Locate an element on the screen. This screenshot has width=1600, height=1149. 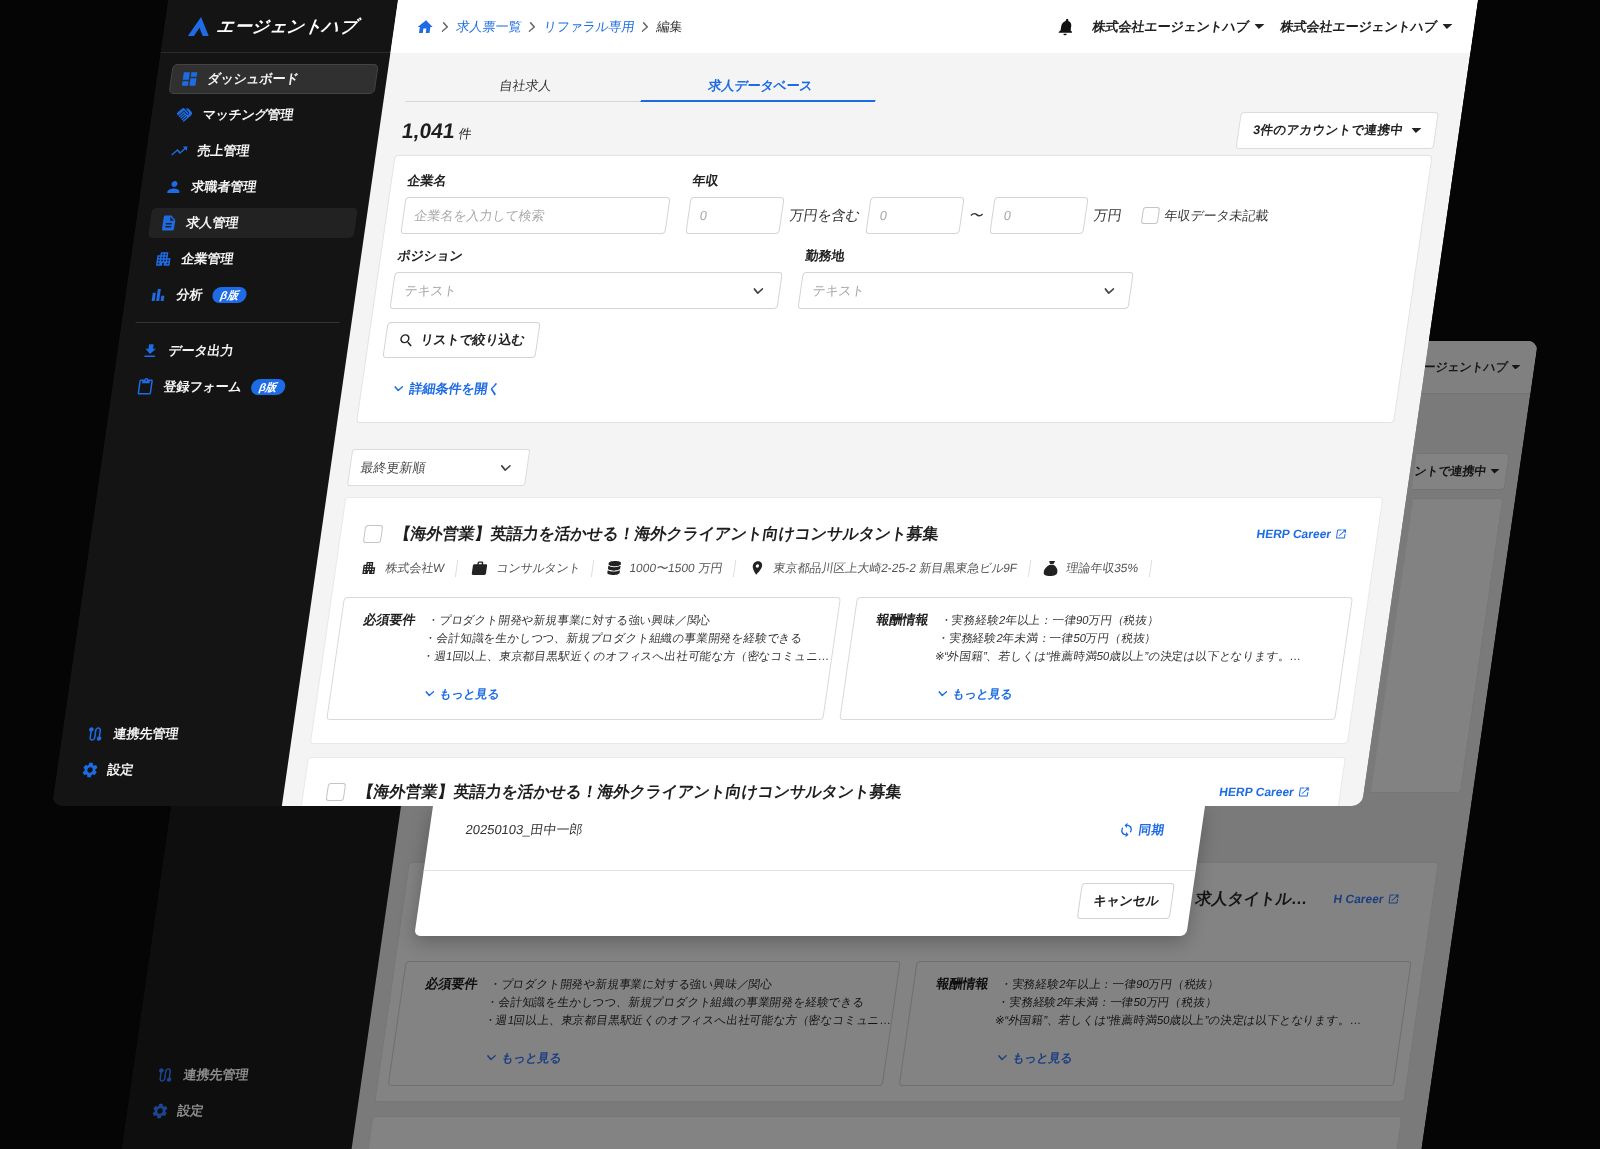
dashboard-icon is located at coordinates (189, 79).